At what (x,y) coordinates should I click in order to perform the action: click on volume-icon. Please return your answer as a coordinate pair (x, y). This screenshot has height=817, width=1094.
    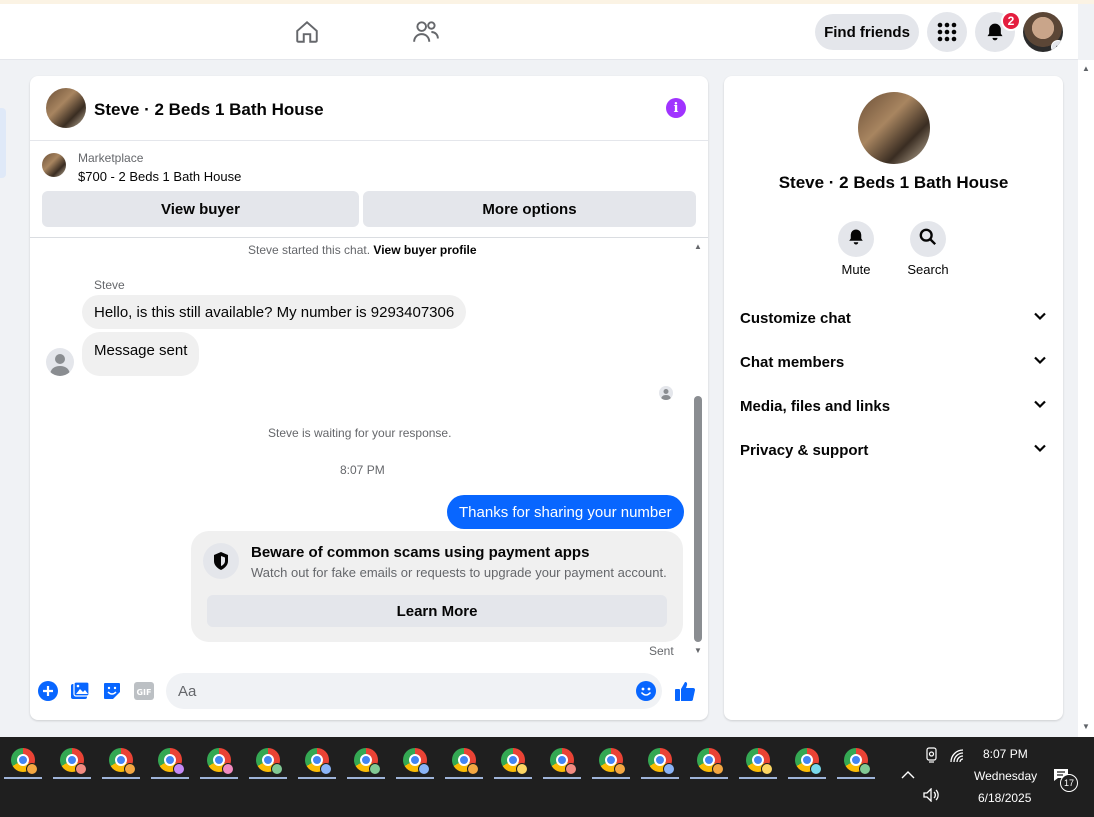
    Looking at the image, I should click on (932, 796).